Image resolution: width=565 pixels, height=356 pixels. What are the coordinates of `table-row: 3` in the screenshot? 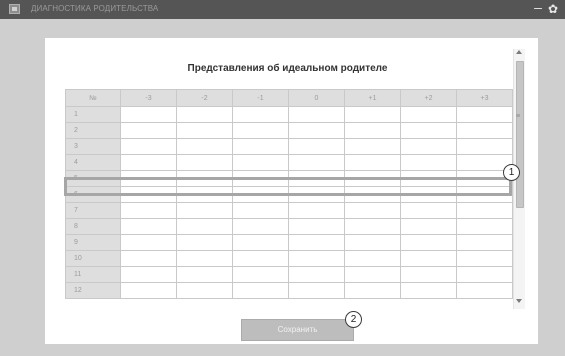 It's located at (289, 146).